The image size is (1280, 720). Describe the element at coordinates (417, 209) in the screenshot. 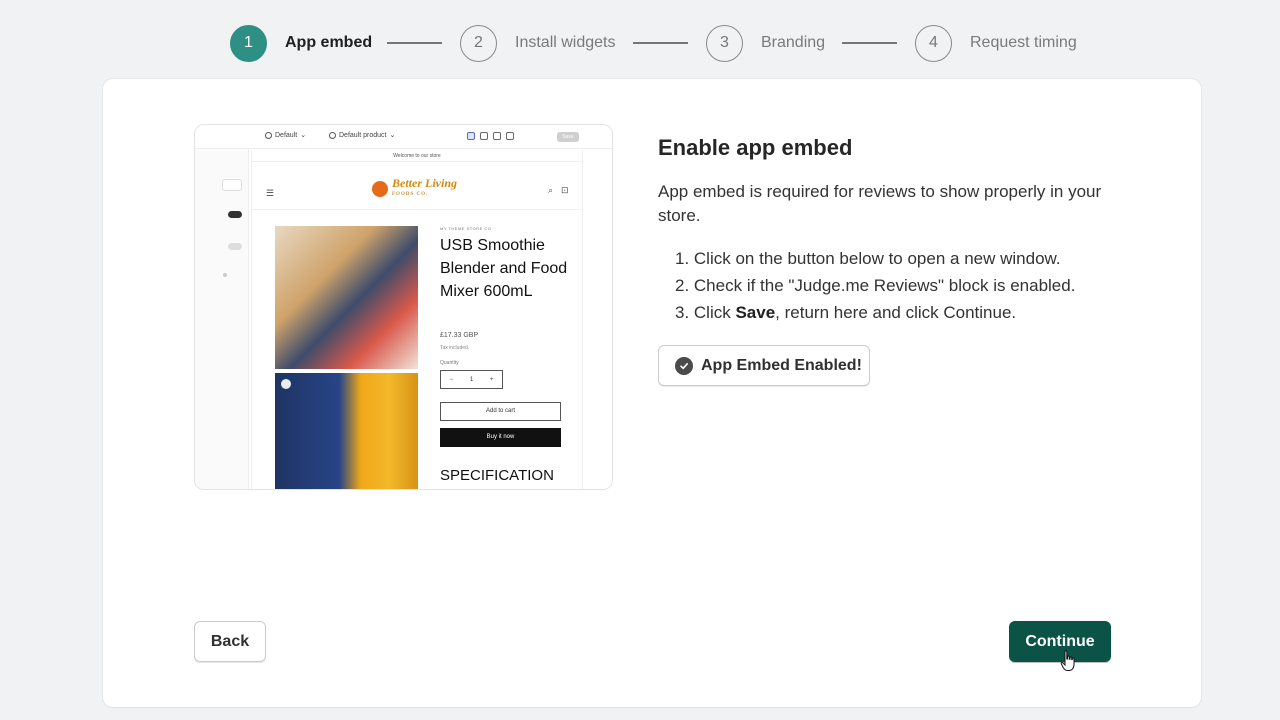

I see `header-divider` at that location.